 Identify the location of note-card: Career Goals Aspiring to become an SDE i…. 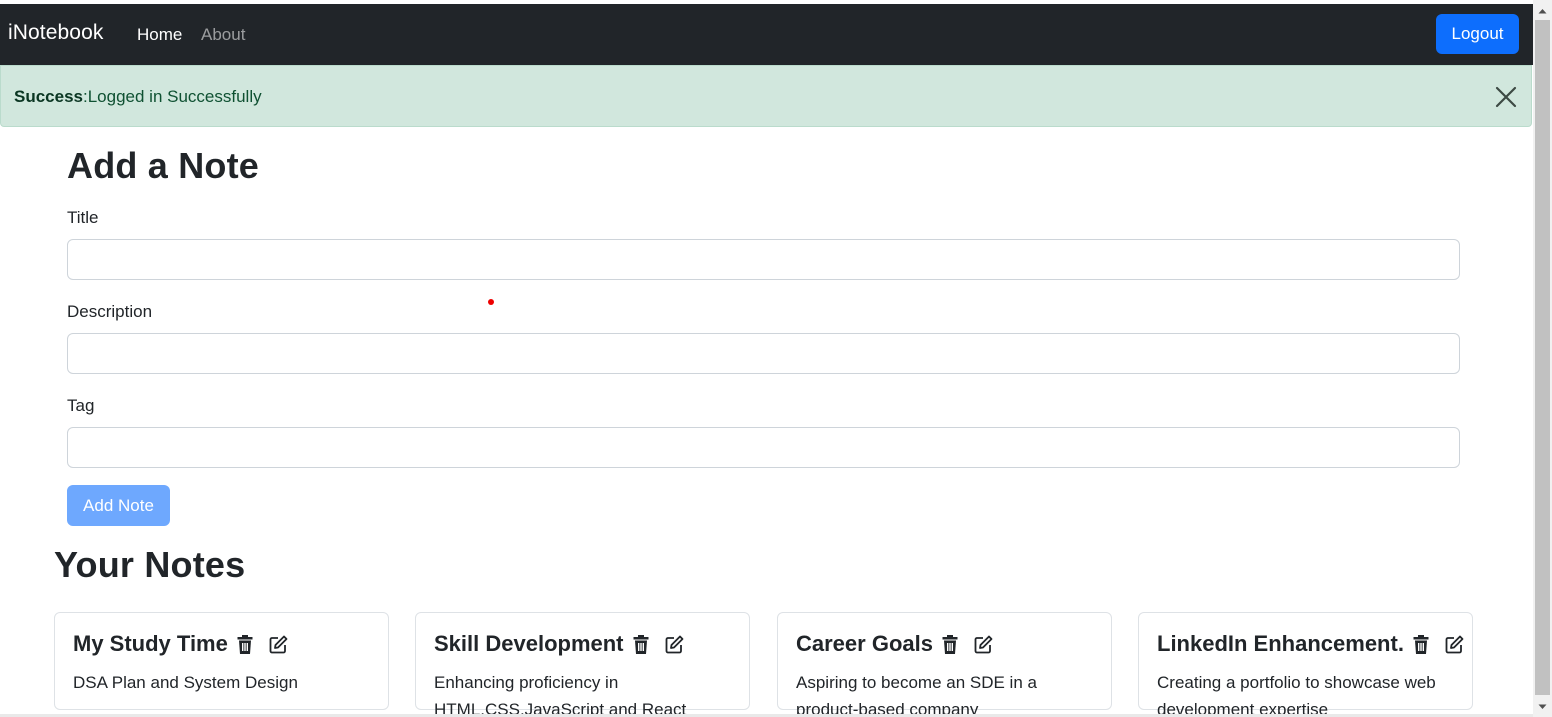
(944, 664).